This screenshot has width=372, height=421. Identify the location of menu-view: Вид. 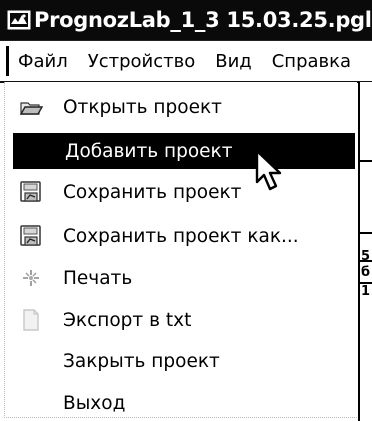
(233, 61).